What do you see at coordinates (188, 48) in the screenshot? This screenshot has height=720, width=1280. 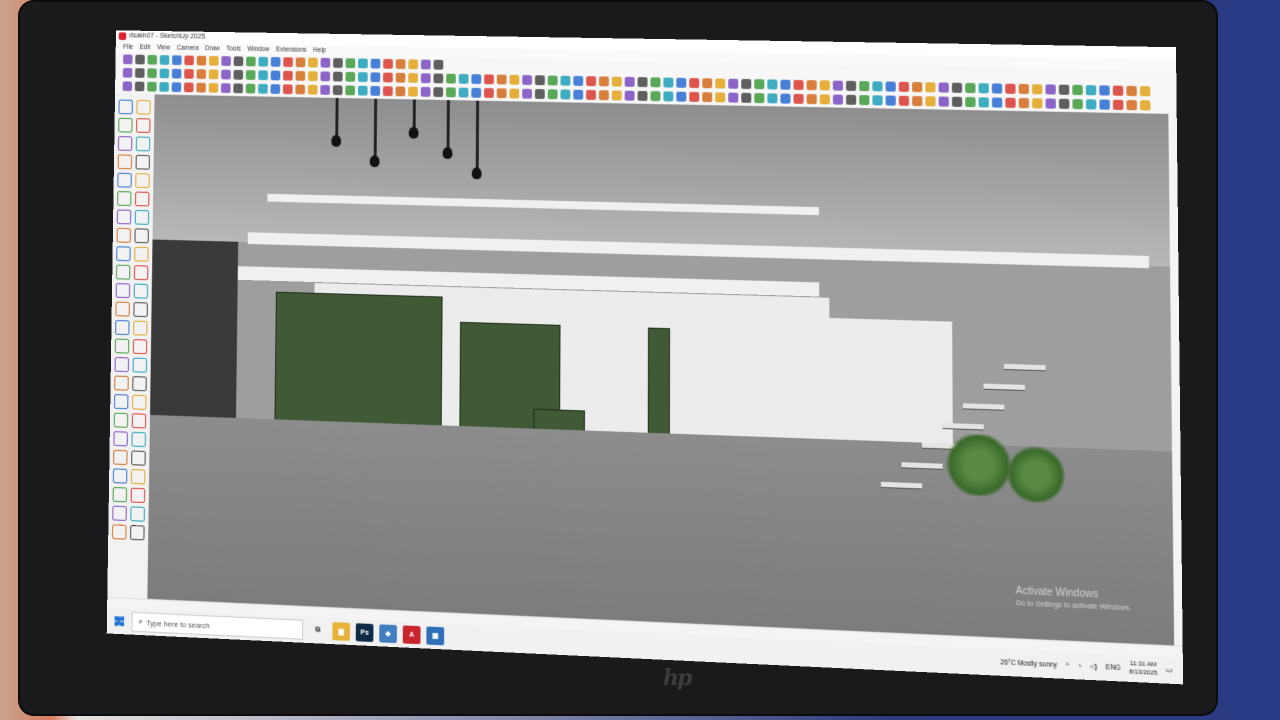 I see `menu-camera: Camera` at bounding box center [188, 48].